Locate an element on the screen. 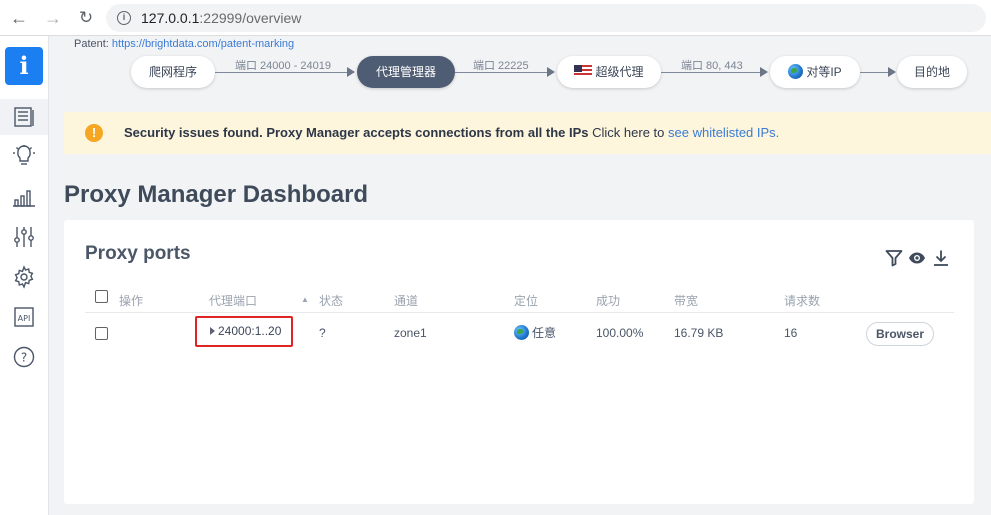 This screenshot has width=991, height=515. api-icon: API is located at coordinates (24, 317).